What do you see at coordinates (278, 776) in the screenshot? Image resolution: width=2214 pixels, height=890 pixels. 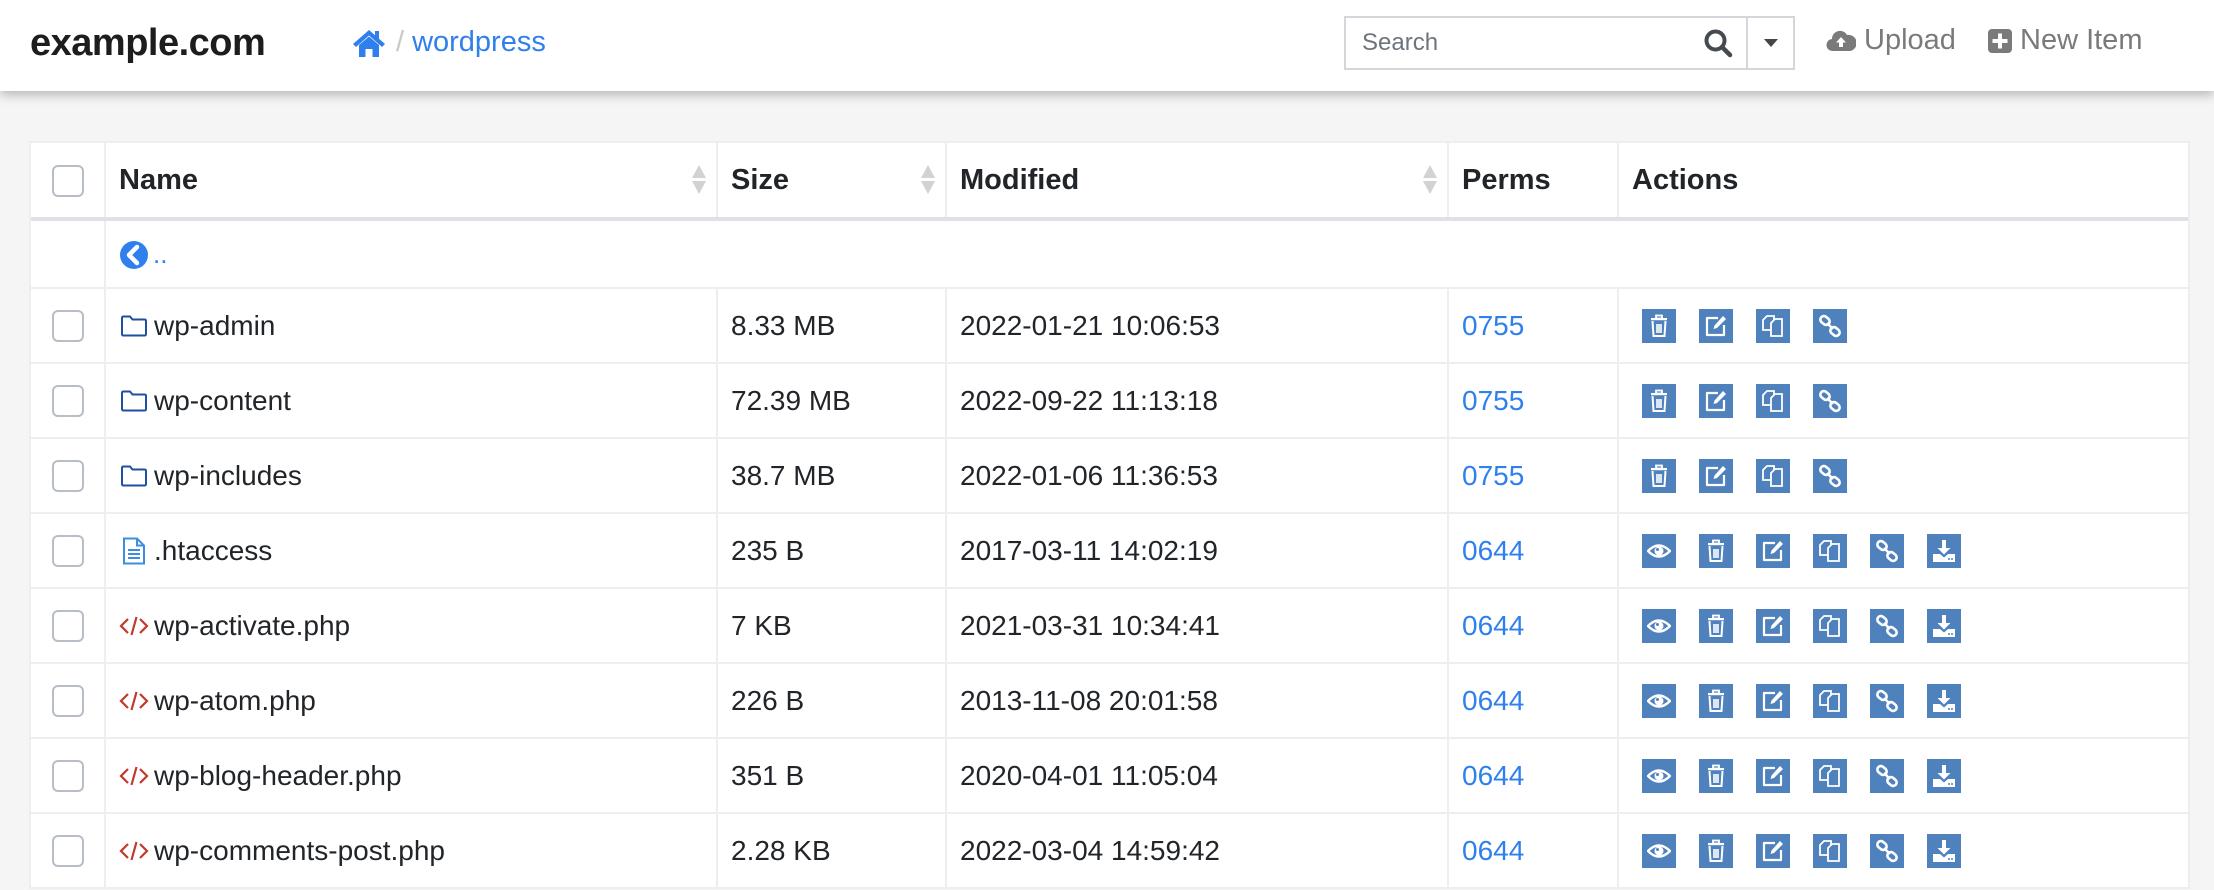 I see `file-name-link: wp-blog-header.php` at bounding box center [278, 776].